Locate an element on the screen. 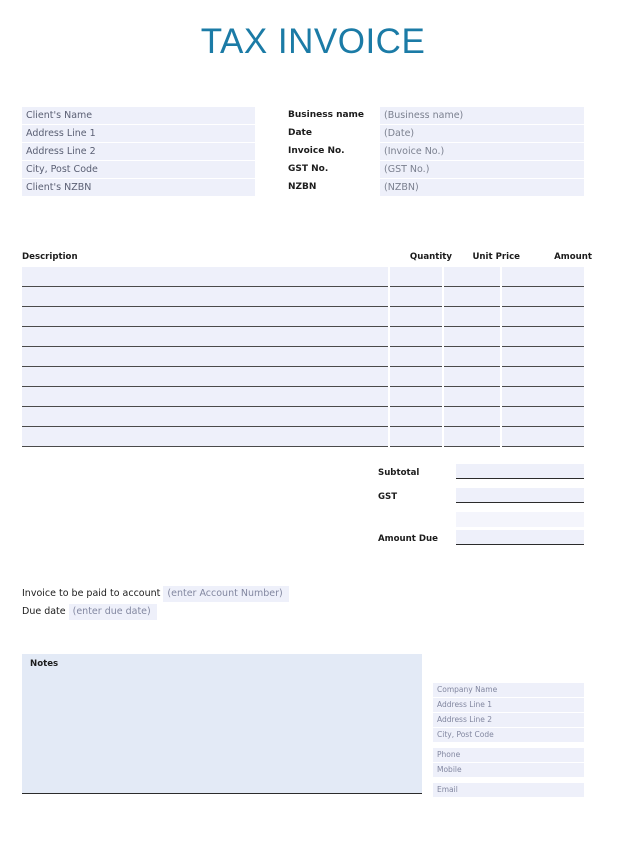 This screenshot has width=626, height=860. business-name-row: Business name (Business name) is located at coordinates (436, 115).